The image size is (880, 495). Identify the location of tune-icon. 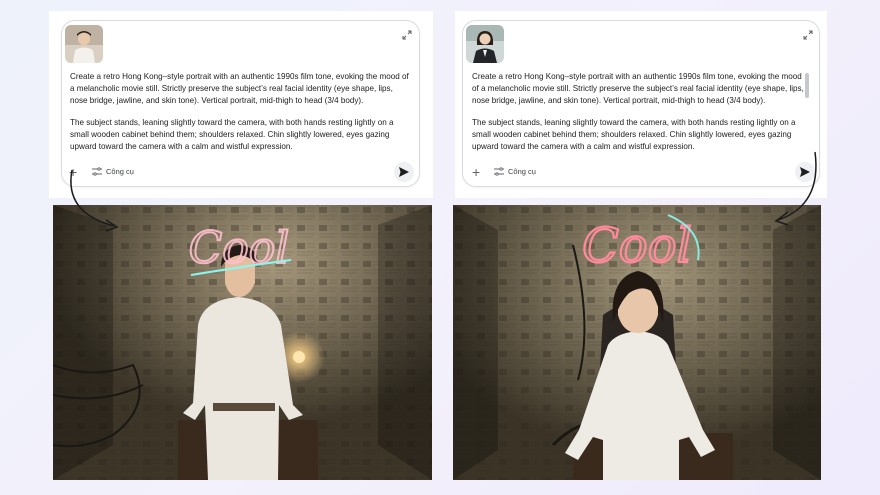
(499, 171).